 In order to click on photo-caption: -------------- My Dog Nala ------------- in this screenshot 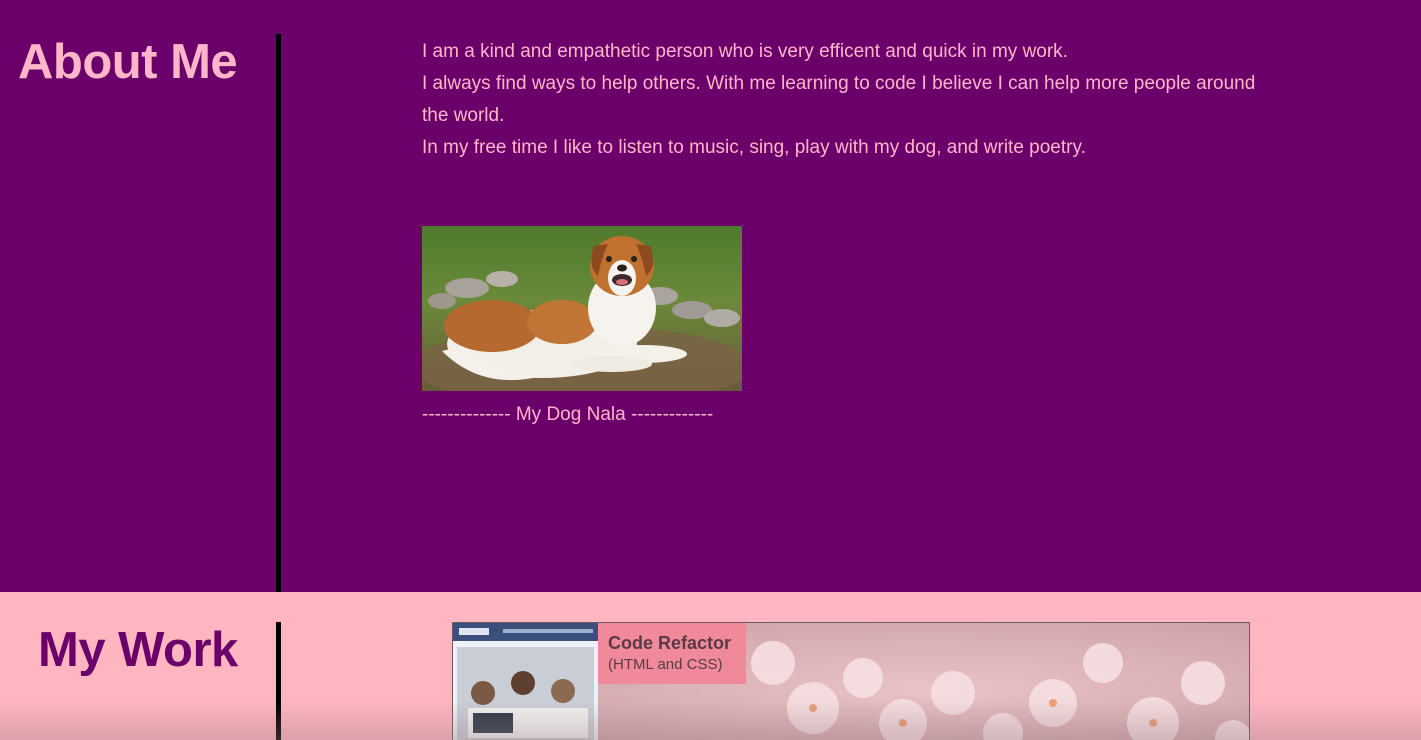, I will do `click(568, 414)`.